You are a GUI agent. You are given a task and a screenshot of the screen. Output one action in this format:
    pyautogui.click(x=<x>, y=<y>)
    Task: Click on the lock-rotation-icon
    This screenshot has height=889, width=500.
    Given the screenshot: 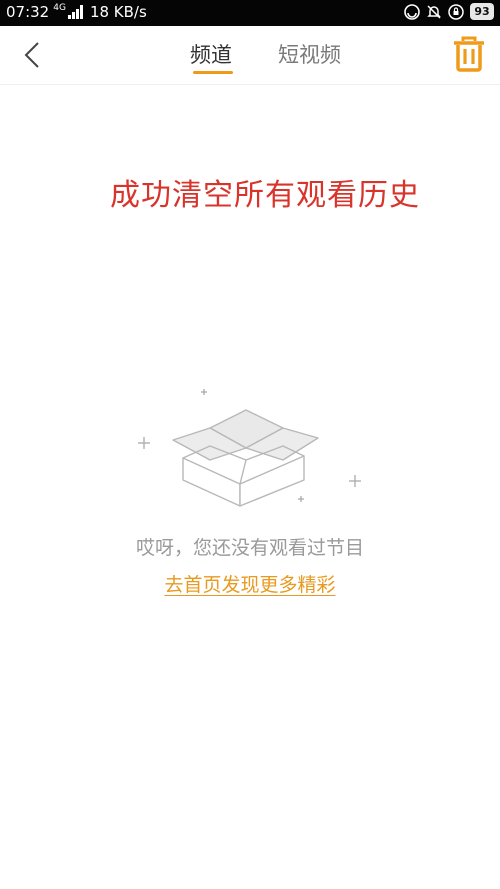 What is the action you would take?
    pyautogui.click(x=456, y=11)
    